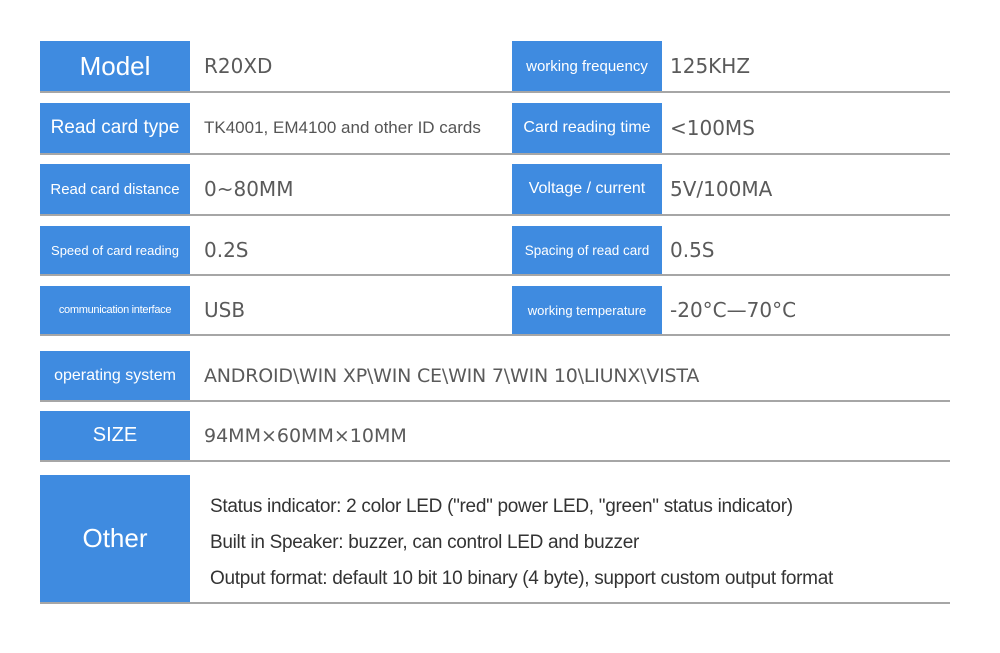 This screenshot has width=1000, height=653. I want to click on spec-label-voltage-current: Voltage / current, so click(587, 189).